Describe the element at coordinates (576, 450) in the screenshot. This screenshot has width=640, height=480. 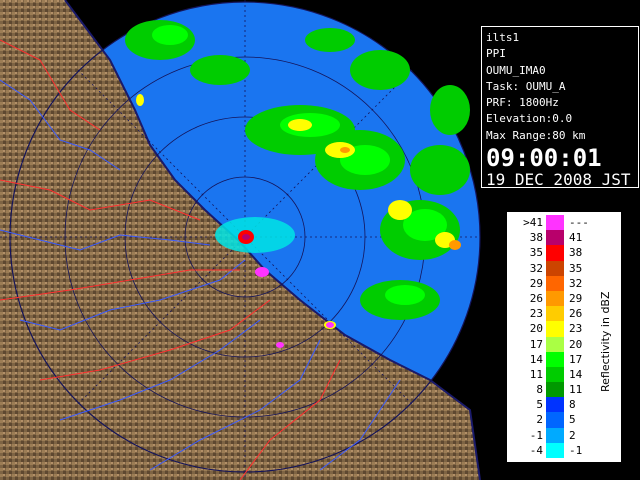
I see `legend-high-value: -1` at that location.